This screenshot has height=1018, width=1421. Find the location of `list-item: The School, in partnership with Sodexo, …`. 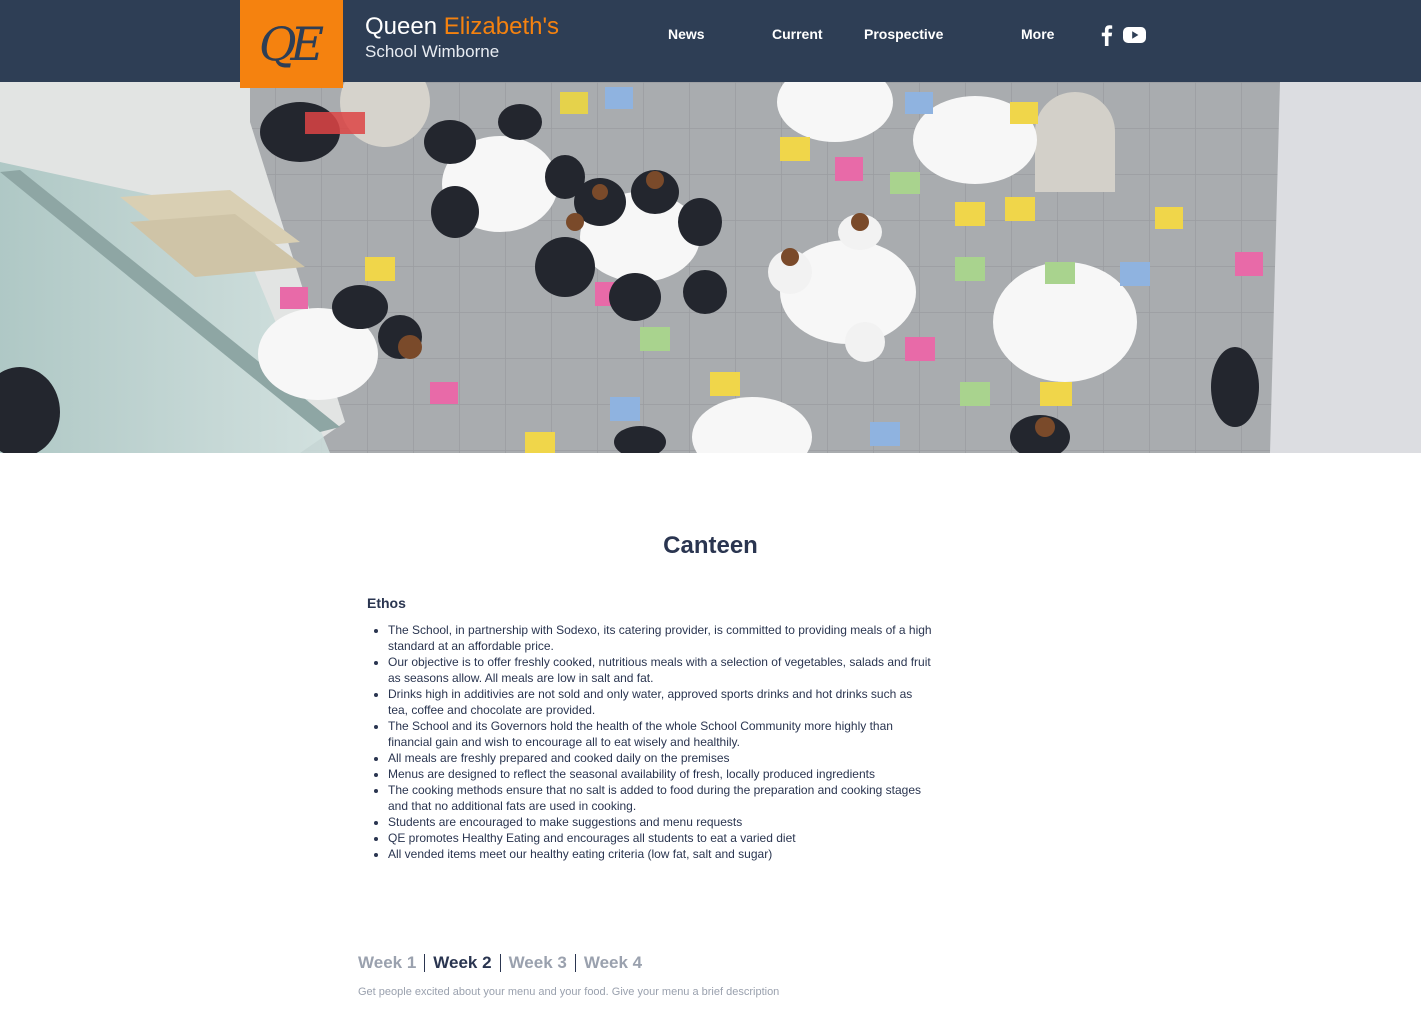

list-item: The School, in partnership with Sodexo, … is located at coordinates (653, 638).